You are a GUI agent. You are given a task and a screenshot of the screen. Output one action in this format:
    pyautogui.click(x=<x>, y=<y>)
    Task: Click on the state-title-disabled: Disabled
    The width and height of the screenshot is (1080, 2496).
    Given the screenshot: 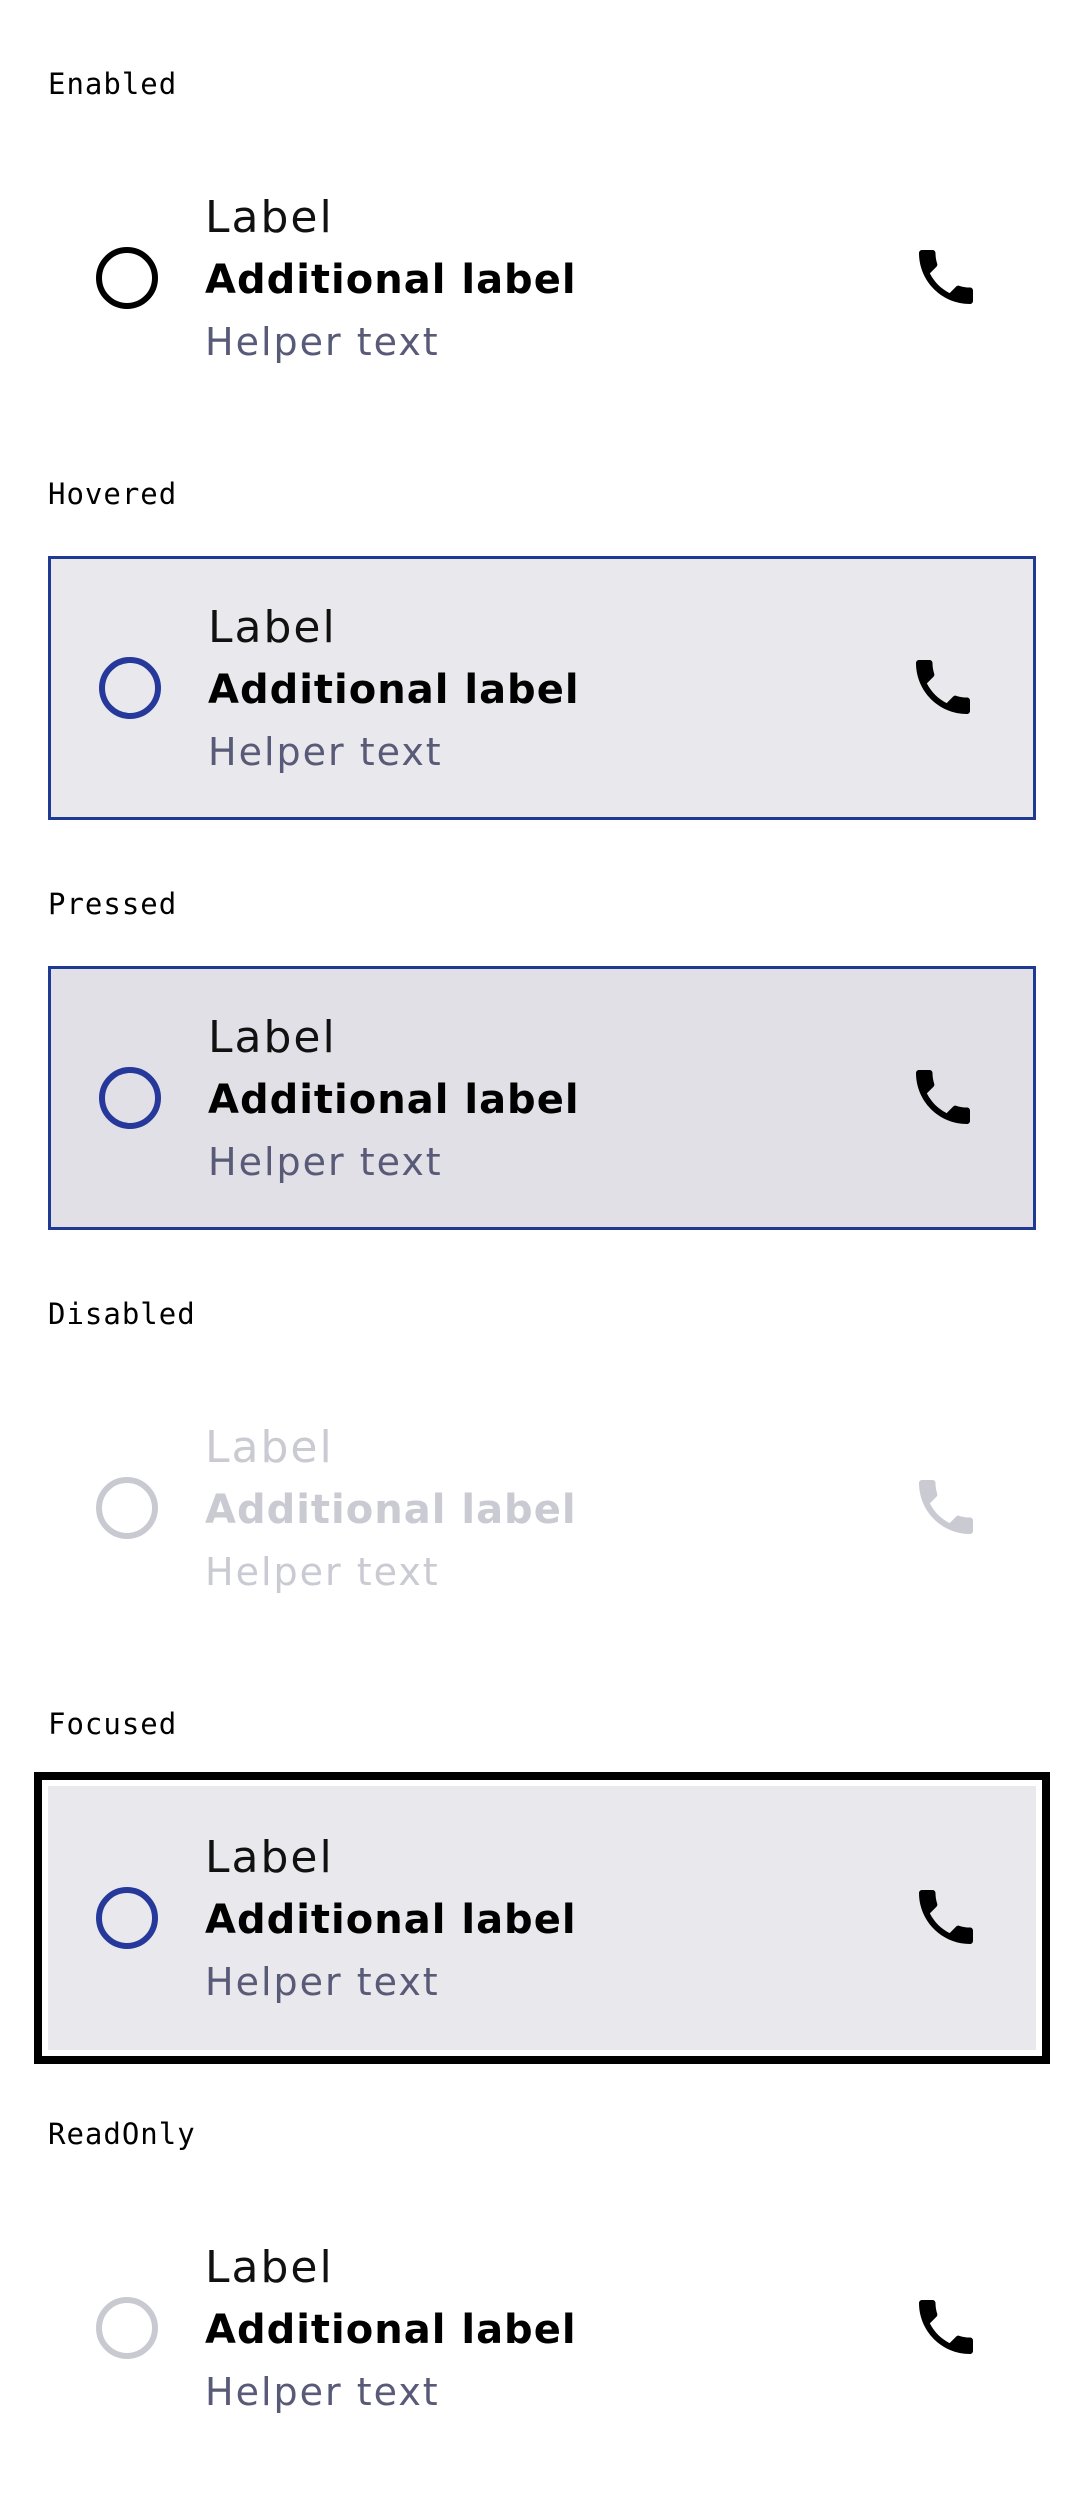 What is the action you would take?
    pyautogui.click(x=122, y=1314)
    